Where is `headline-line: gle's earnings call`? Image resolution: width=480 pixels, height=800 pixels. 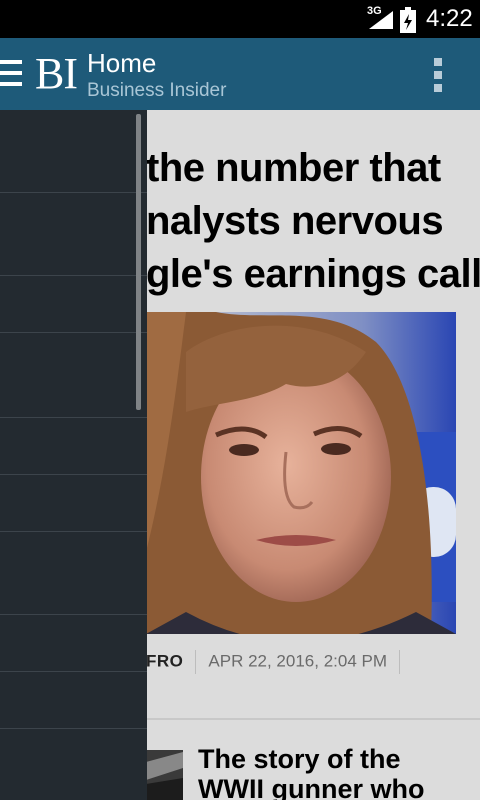
headline-line: gle's earnings call is located at coordinates (313, 274).